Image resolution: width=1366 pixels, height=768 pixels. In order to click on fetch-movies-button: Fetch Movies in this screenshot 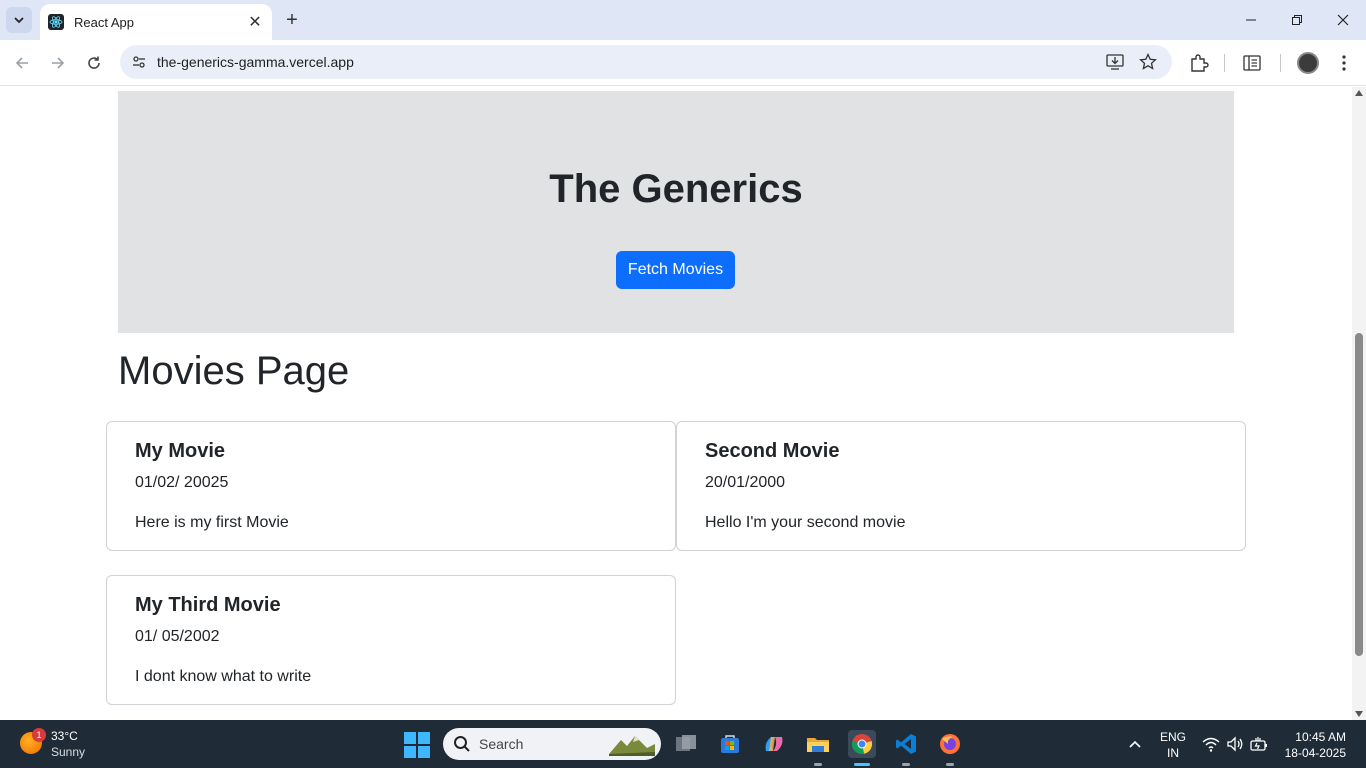, I will do `click(675, 270)`.